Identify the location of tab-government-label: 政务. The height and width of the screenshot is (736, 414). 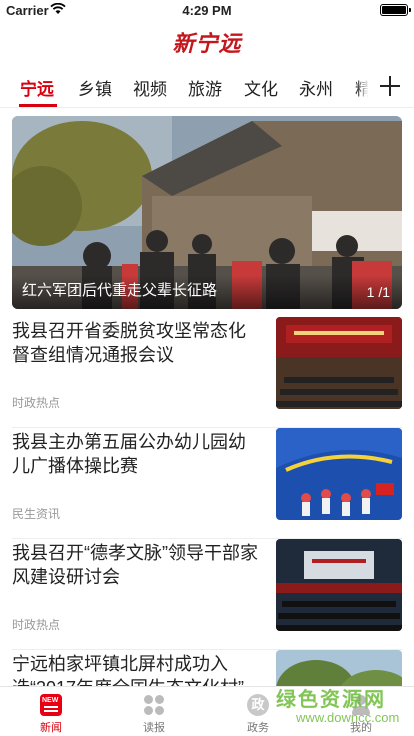
(258, 728).